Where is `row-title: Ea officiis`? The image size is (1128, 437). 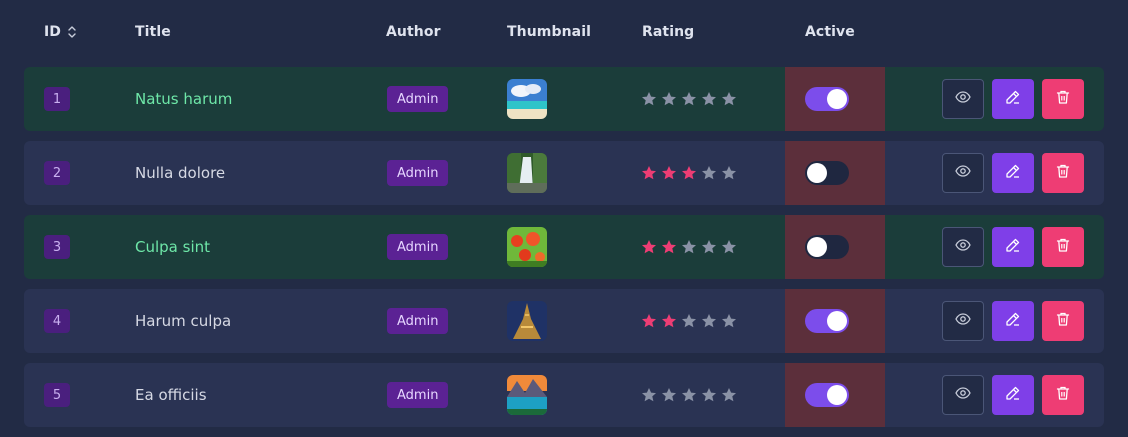 row-title: Ea officiis is located at coordinates (171, 395).